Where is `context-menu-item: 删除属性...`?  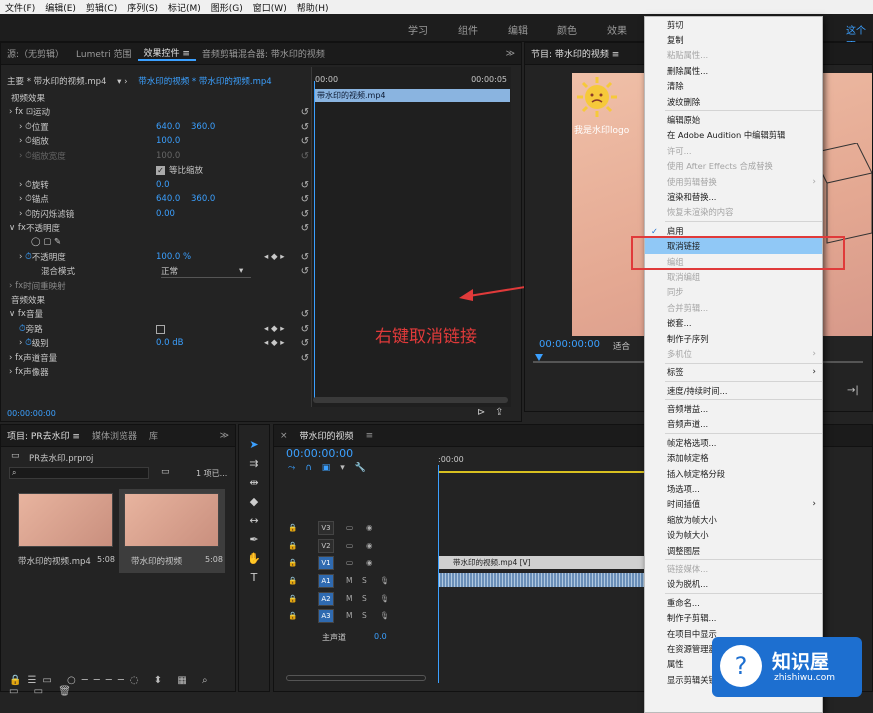 context-menu-item: 删除属性... is located at coordinates (733, 70).